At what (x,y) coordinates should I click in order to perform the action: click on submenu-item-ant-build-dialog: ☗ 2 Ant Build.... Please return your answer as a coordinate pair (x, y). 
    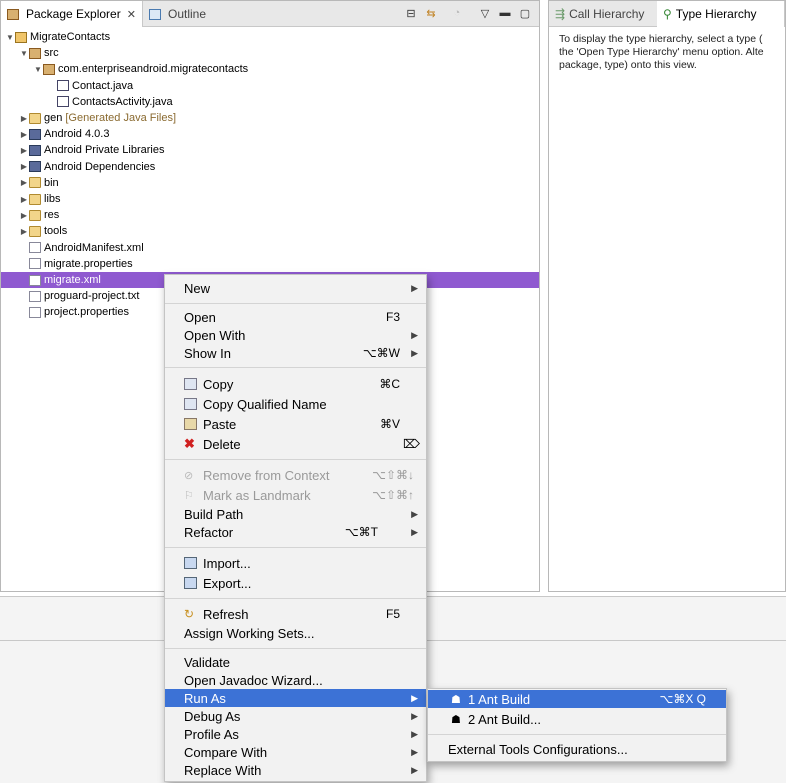
    Looking at the image, I should click on (577, 719).